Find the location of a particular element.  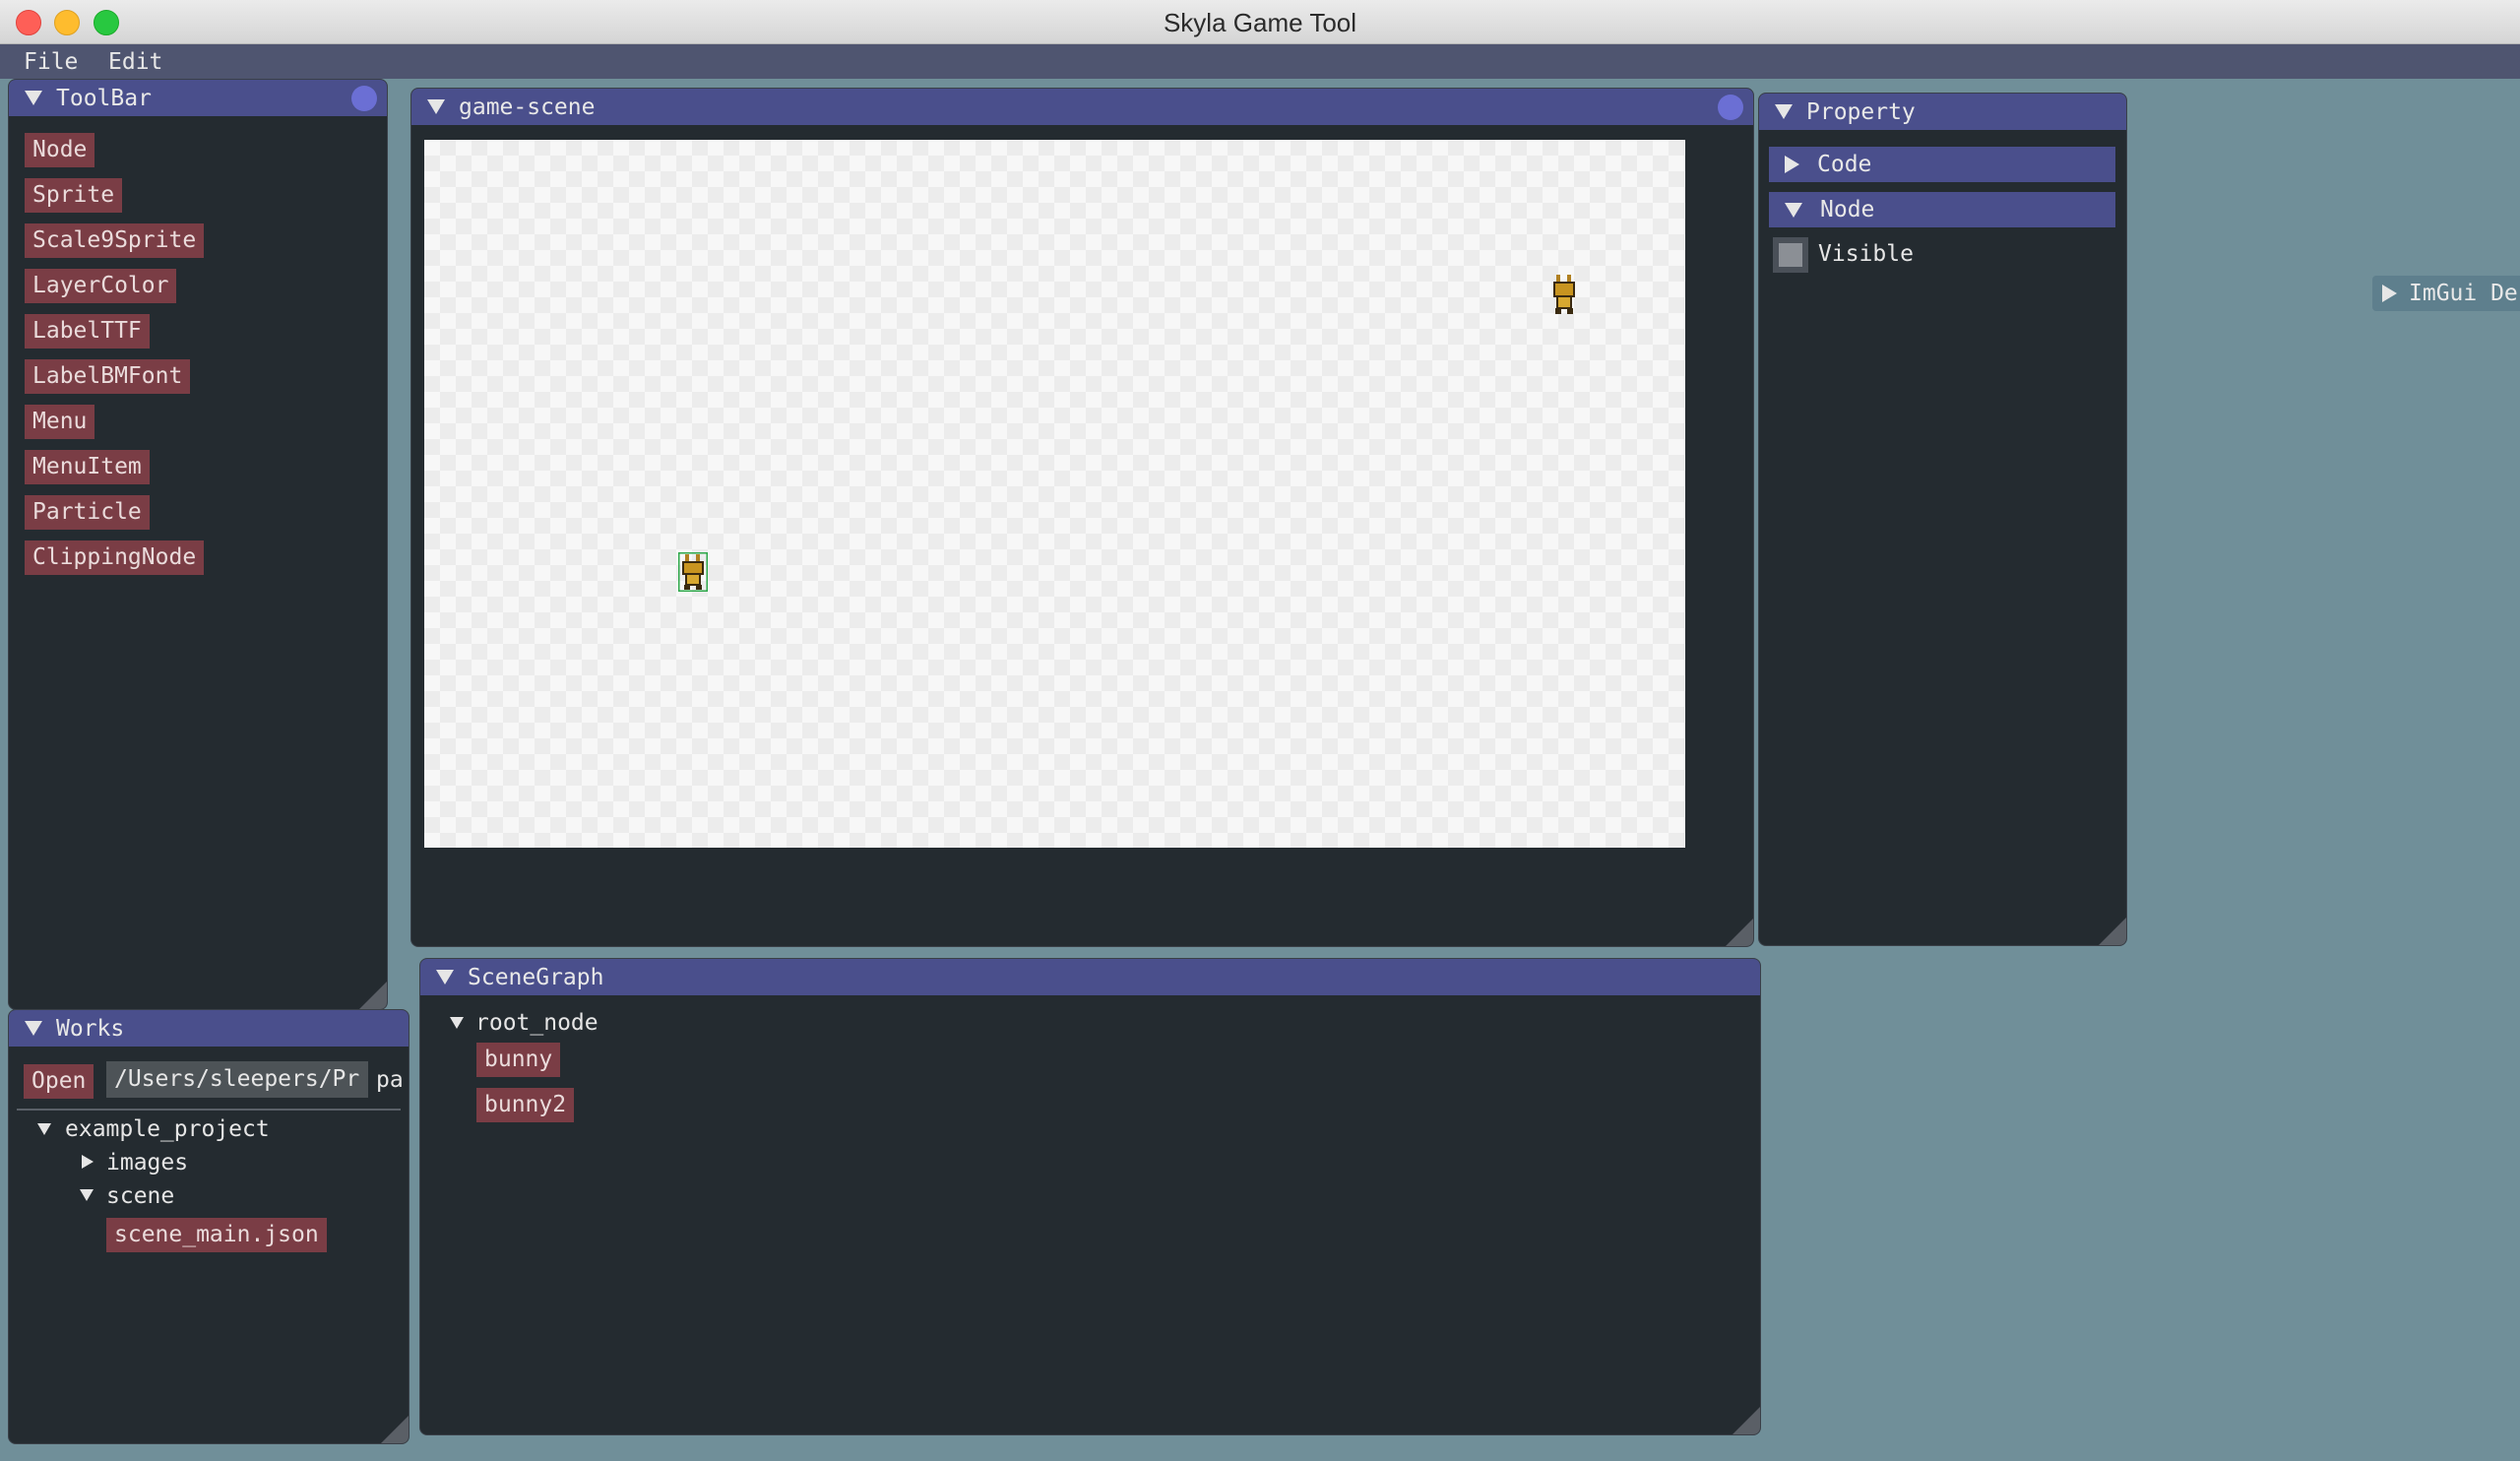

toolbar-button-clippingnode: ClippingNode is located at coordinates (115, 557).